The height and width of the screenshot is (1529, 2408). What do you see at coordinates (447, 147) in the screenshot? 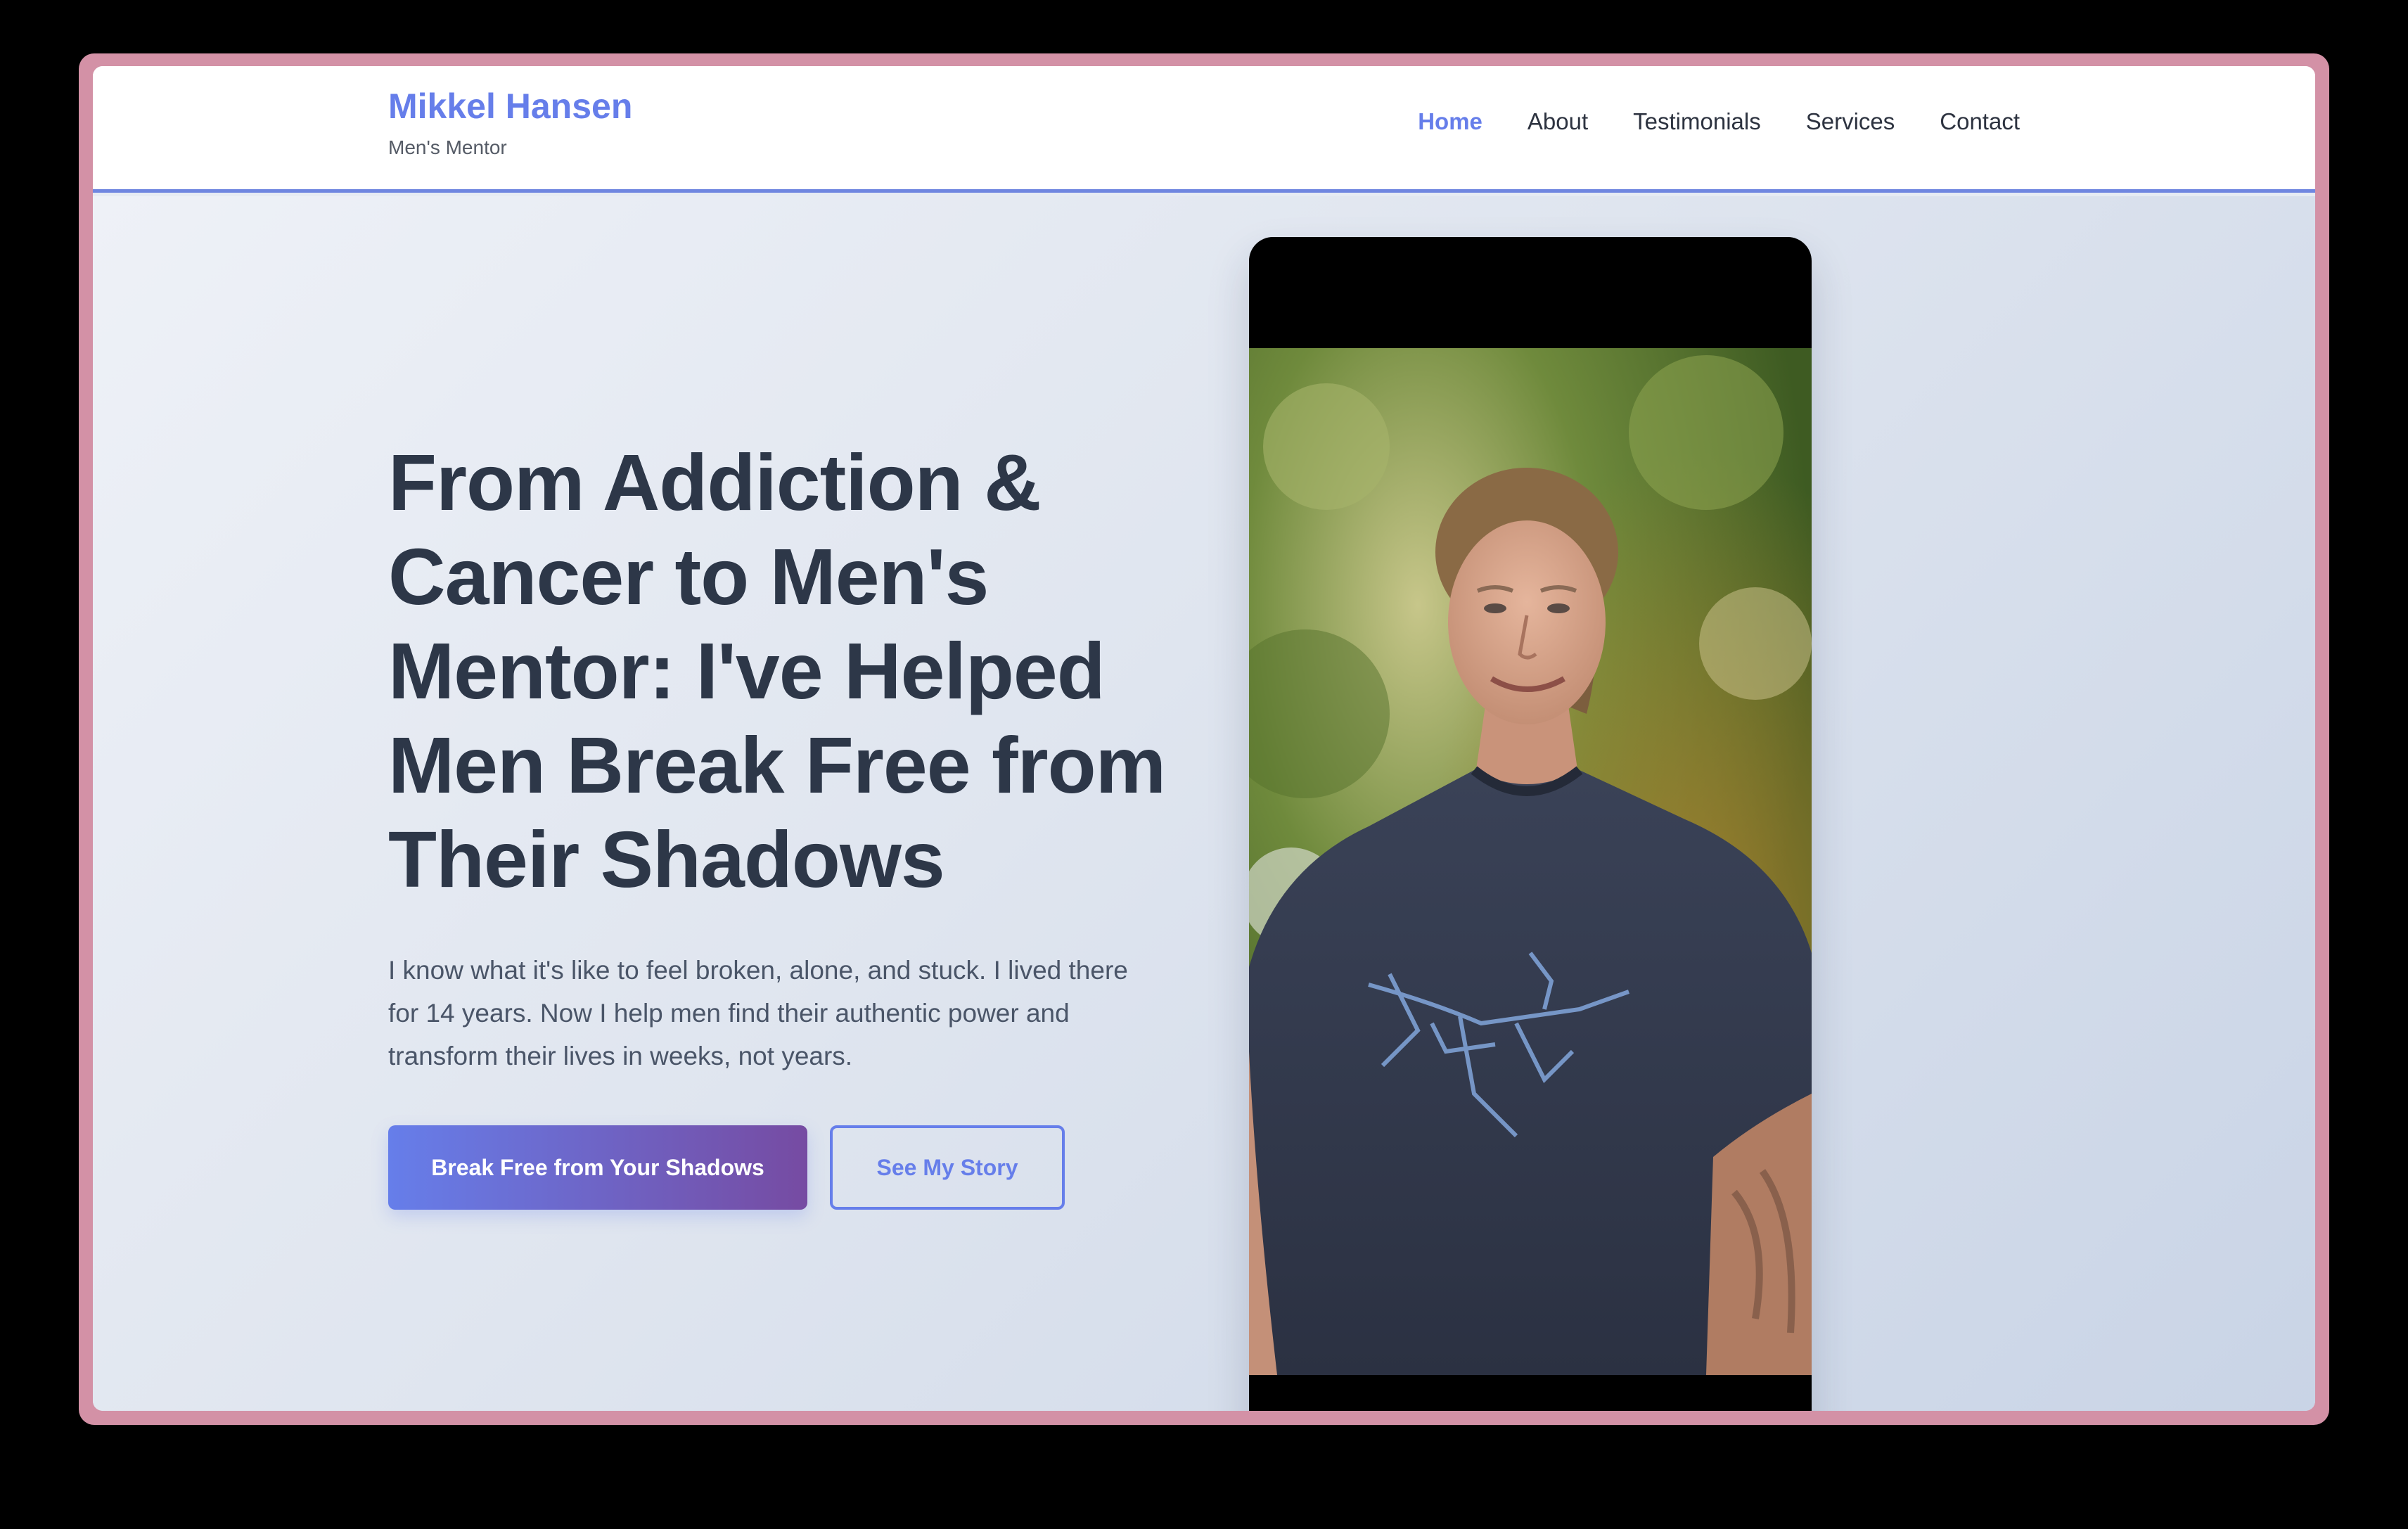
I see `brand-tagline: Men's Mentor` at bounding box center [447, 147].